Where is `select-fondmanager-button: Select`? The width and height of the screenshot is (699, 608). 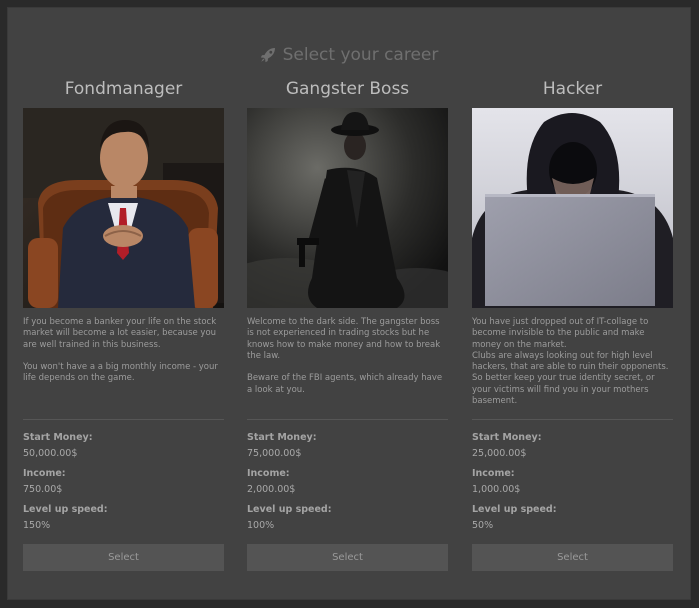
select-fondmanager-button: Select is located at coordinates (123, 557).